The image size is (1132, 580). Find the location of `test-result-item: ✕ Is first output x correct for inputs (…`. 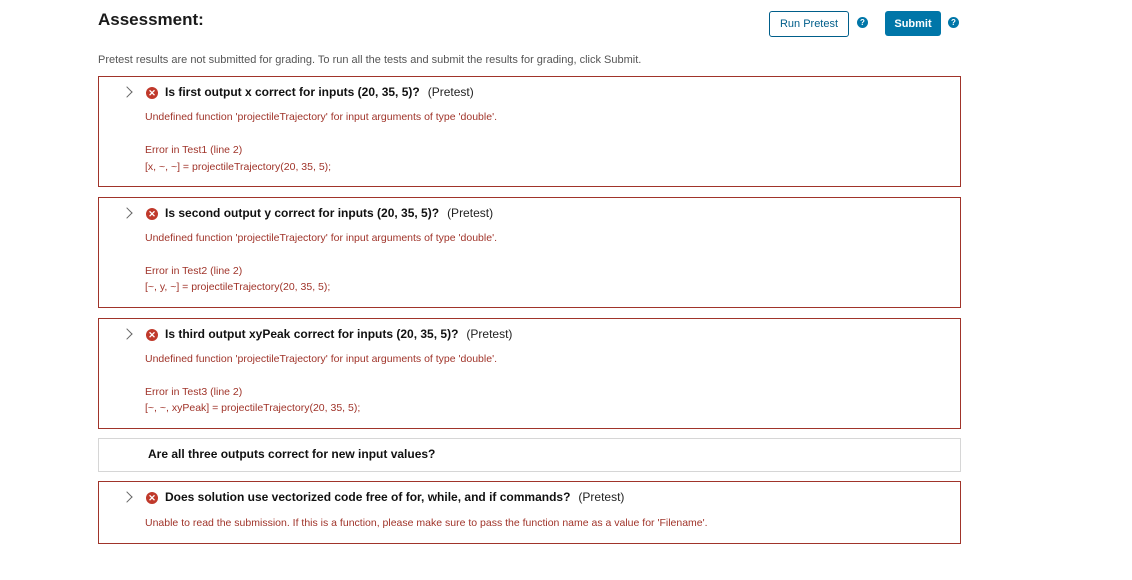

test-result-item: ✕ Is first output x correct for inputs (… is located at coordinates (529, 131).